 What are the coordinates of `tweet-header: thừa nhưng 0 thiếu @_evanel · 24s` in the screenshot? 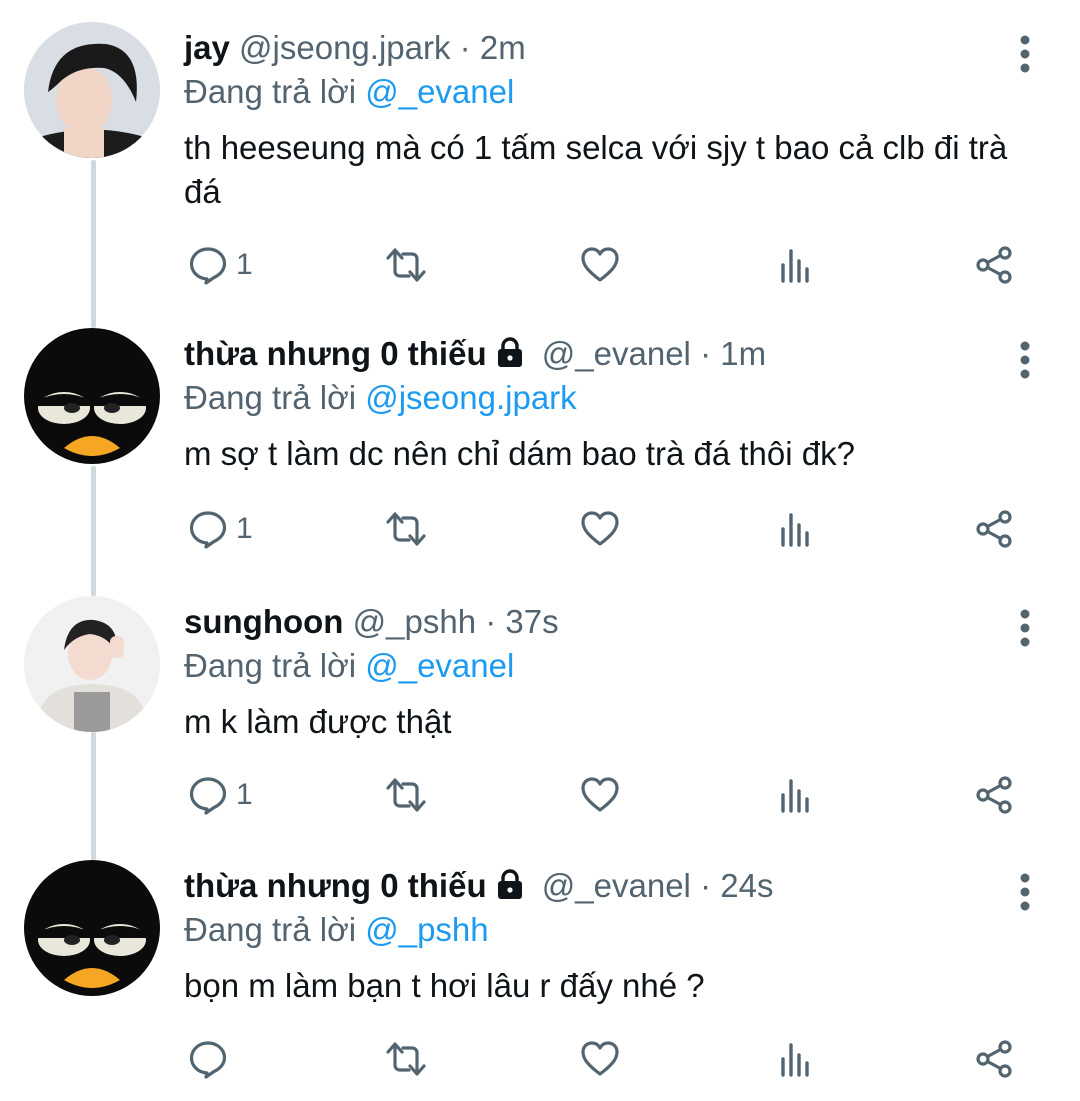 It's located at (478, 888).